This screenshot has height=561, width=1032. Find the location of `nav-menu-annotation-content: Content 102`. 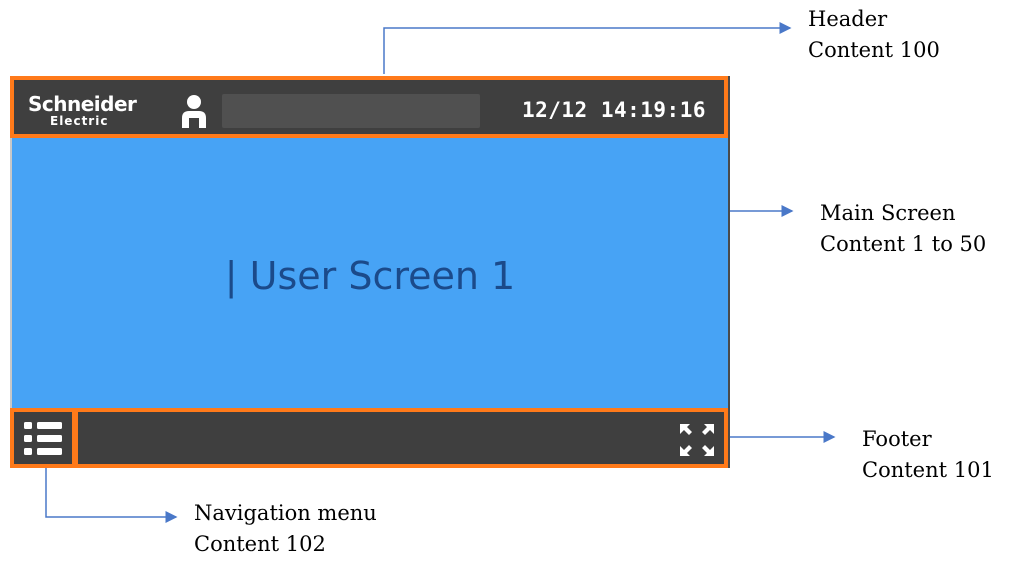

nav-menu-annotation-content: Content 102 is located at coordinates (260, 544).